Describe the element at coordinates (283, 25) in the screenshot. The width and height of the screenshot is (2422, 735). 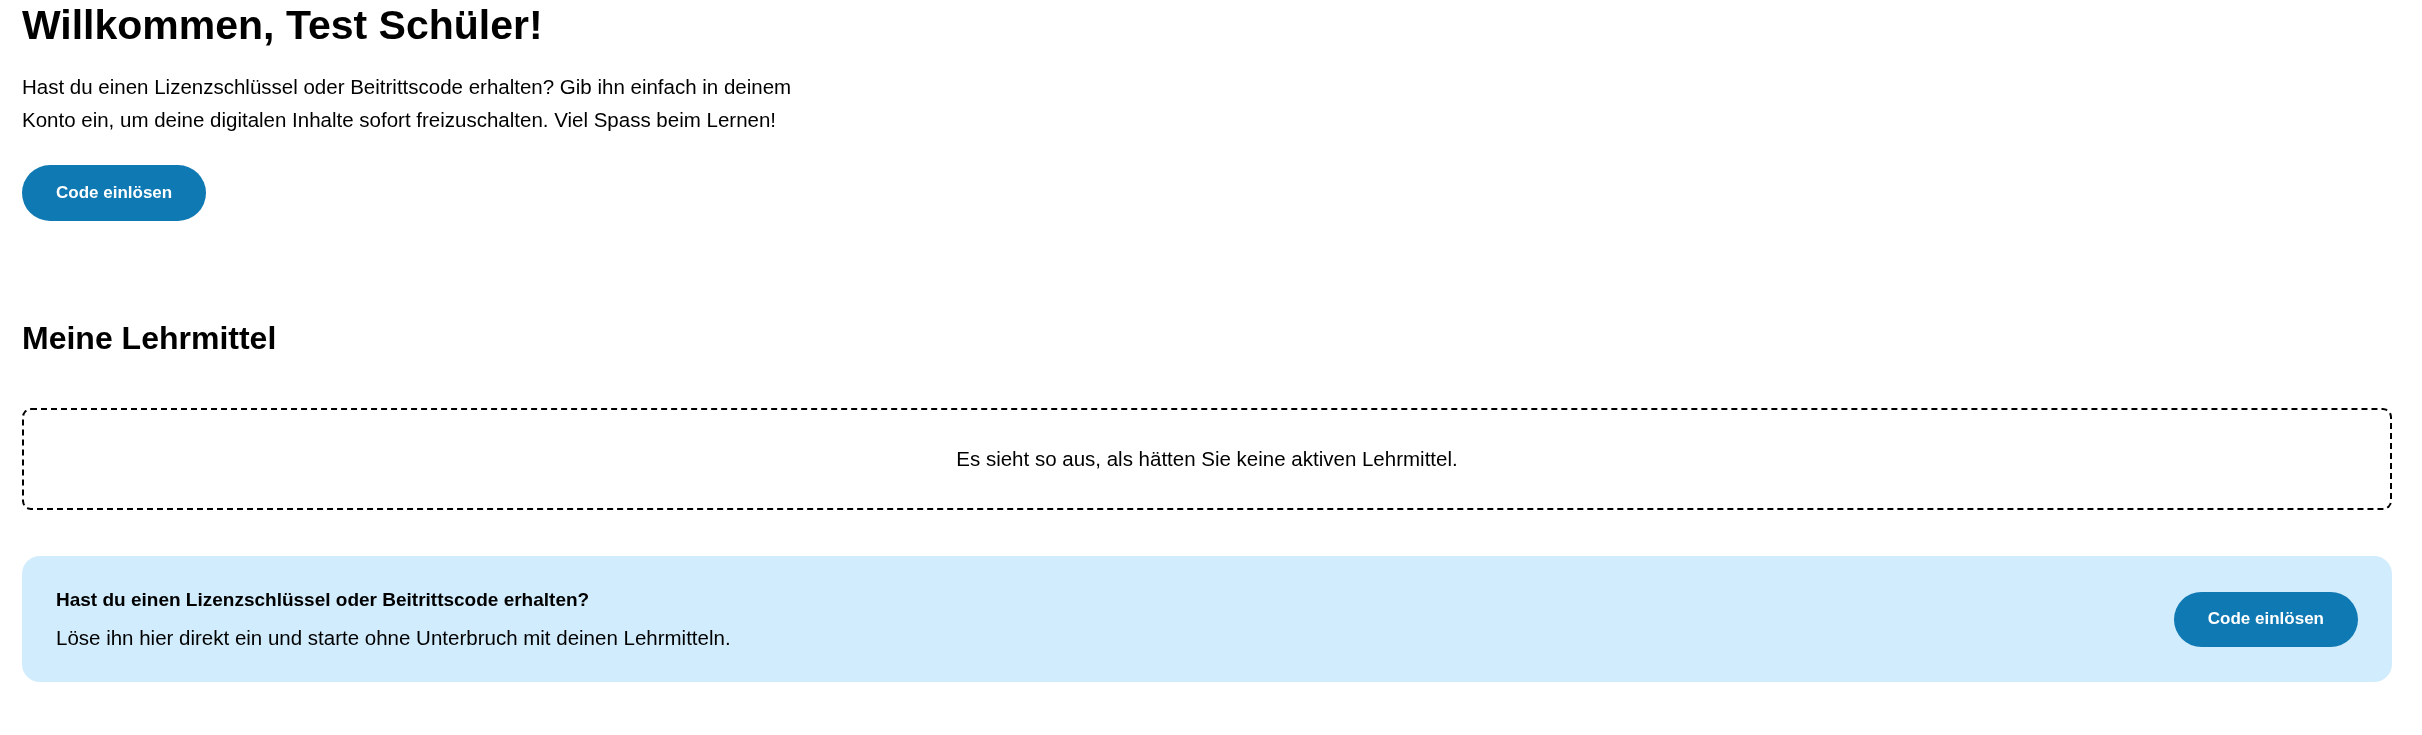
I see `welcome-heading: Willkommen, Test Schüler!` at that location.